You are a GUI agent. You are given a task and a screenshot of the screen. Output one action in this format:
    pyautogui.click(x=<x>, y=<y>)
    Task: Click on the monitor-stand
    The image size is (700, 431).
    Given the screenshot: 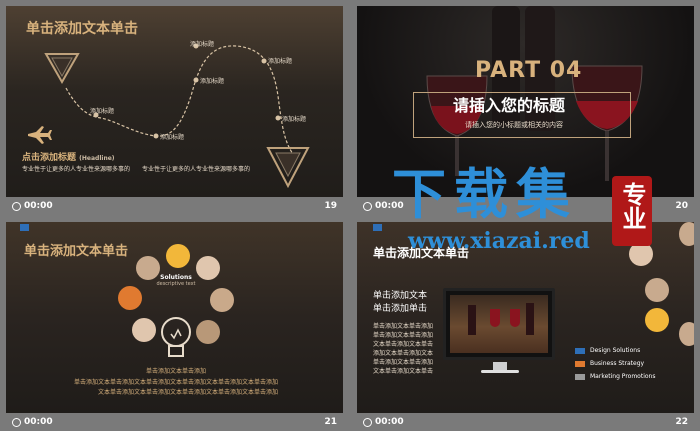 What is the action you would take?
    pyautogui.click(x=500, y=366)
    